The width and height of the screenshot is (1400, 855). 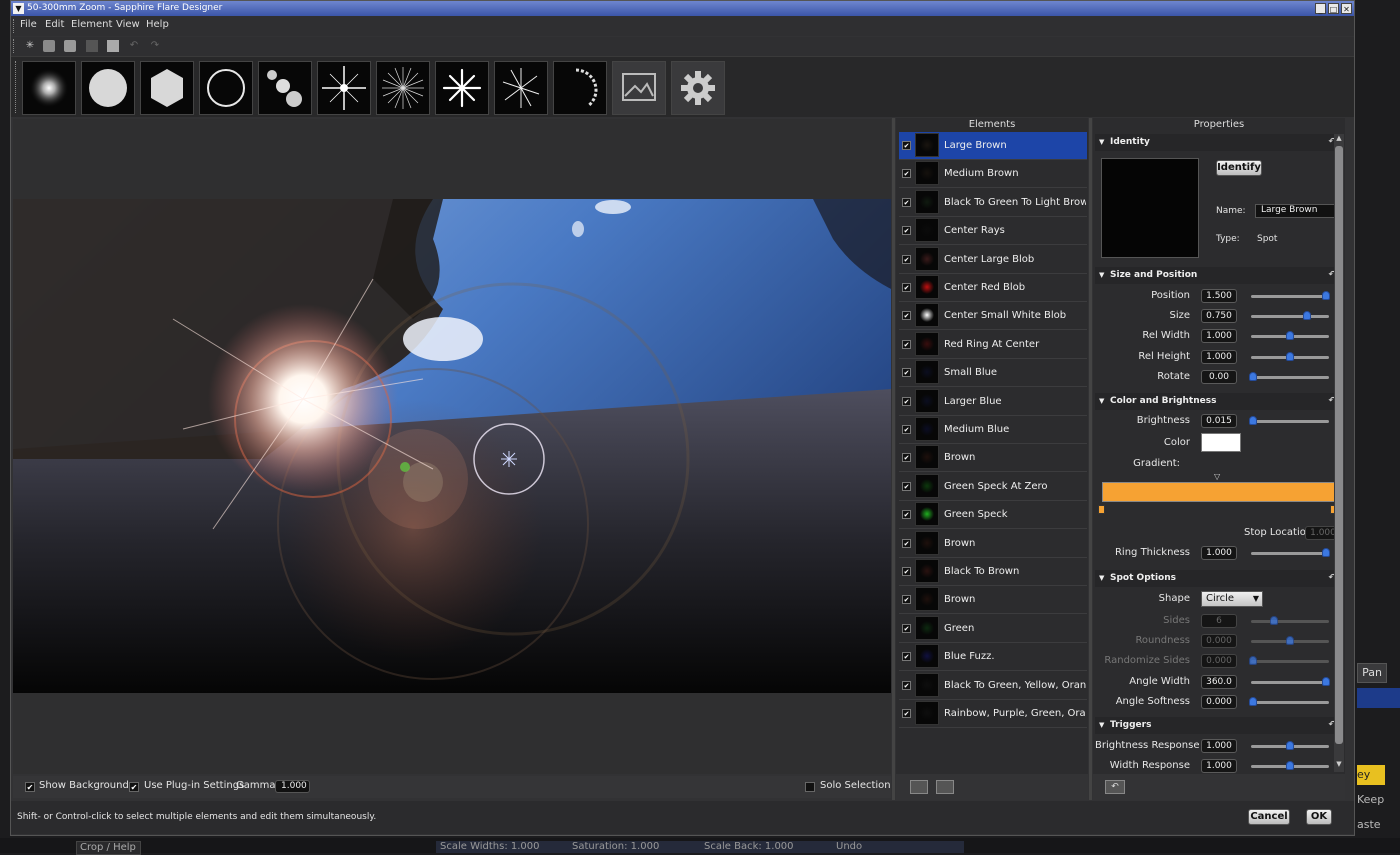 I want to click on arc-element-icon, so click(x=580, y=88).